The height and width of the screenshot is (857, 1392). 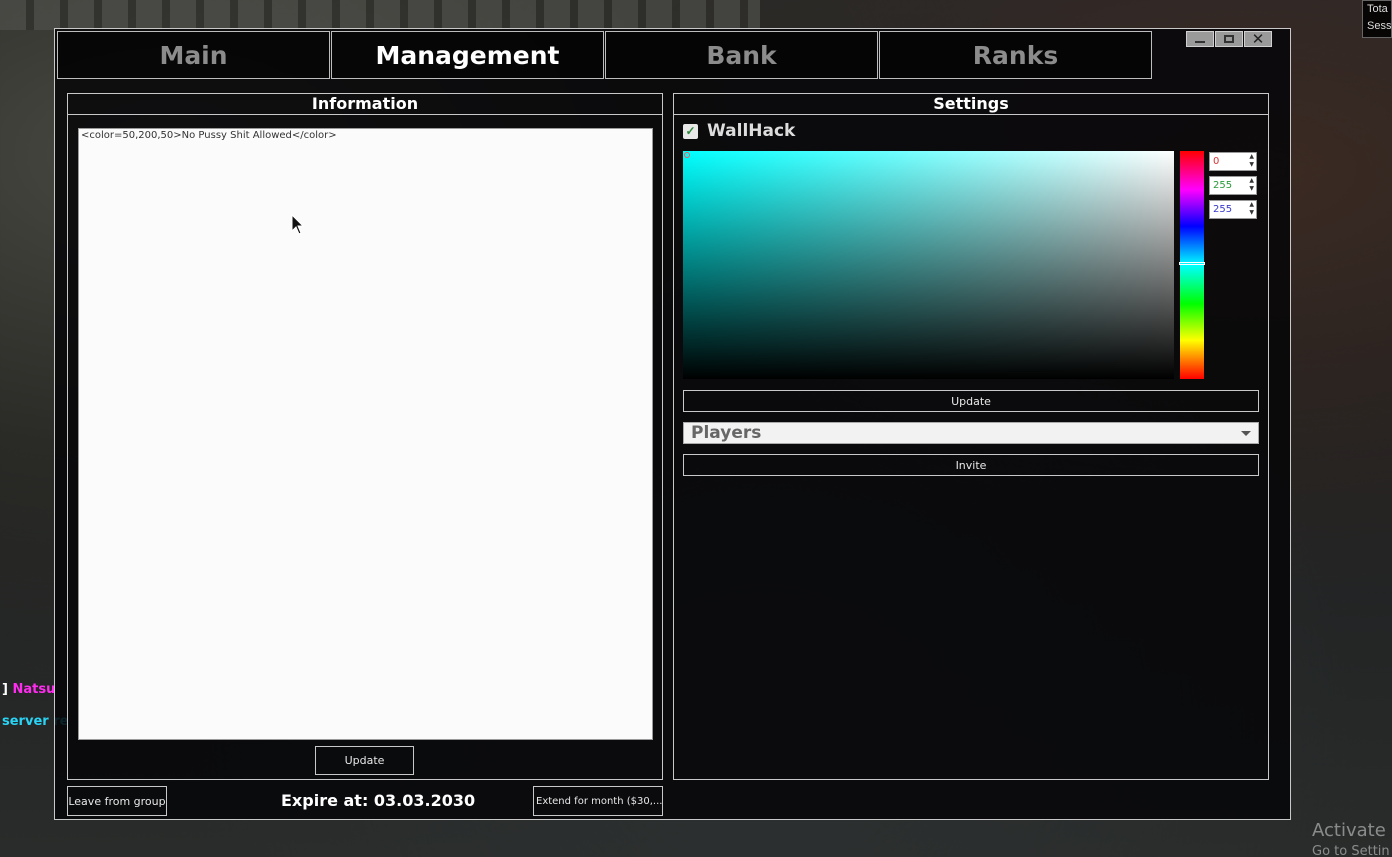 What do you see at coordinates (364, 760) in the screenshot?
I see `information-update-button: Update` at bounding box center [364, 760].